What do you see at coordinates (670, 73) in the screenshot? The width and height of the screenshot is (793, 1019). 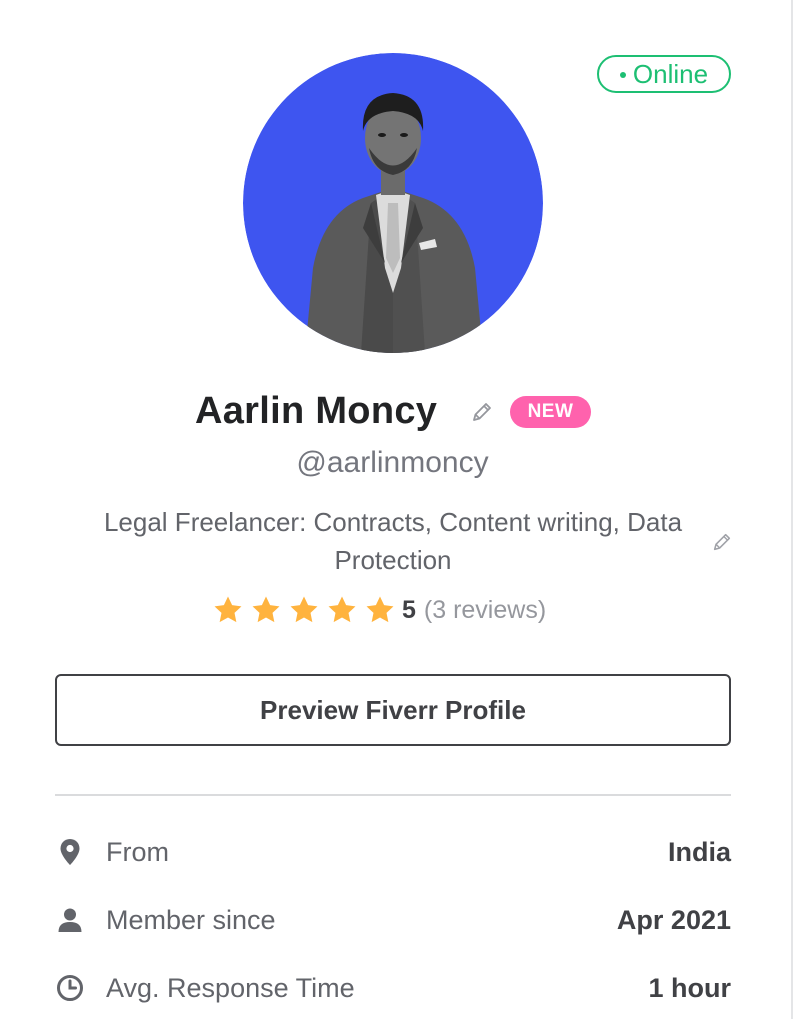 I see `online-label: Online` at bounding box center [670, 73].